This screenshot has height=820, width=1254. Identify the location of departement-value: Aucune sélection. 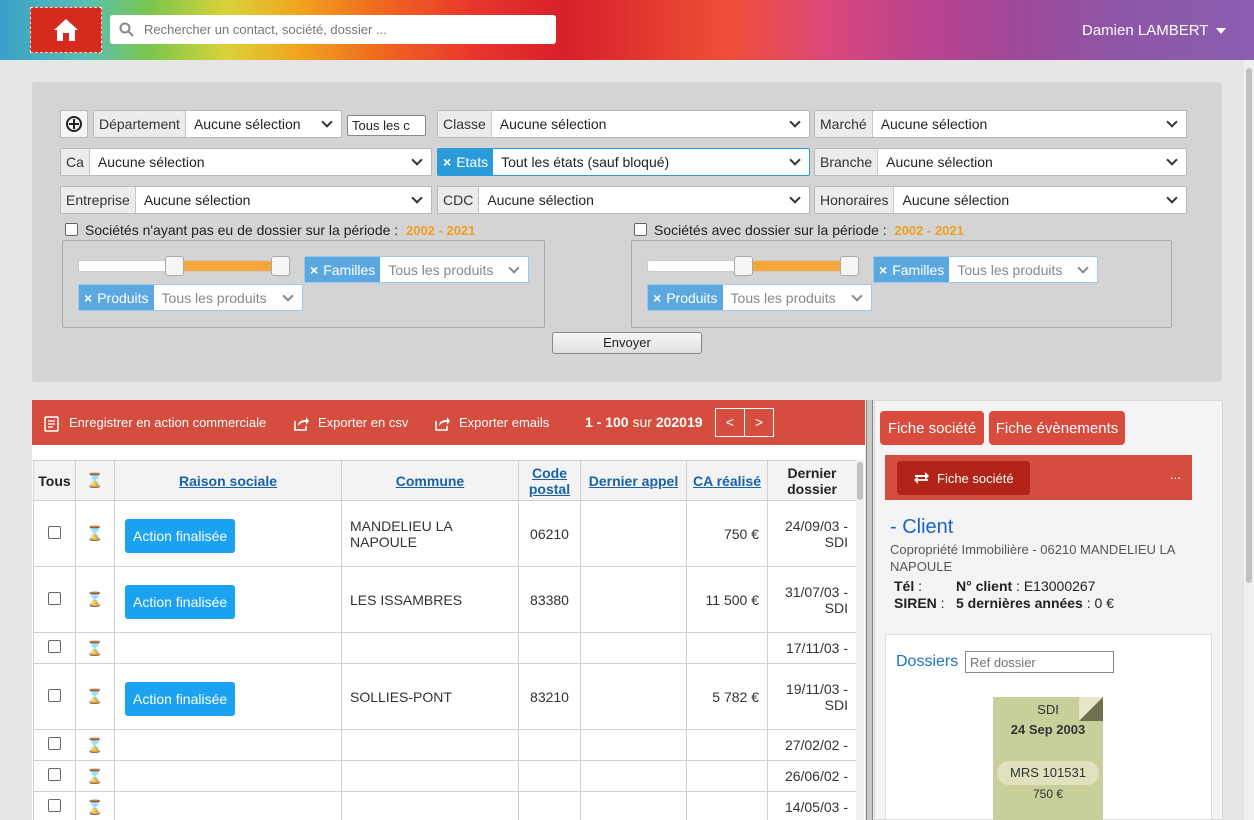
(247, 124).